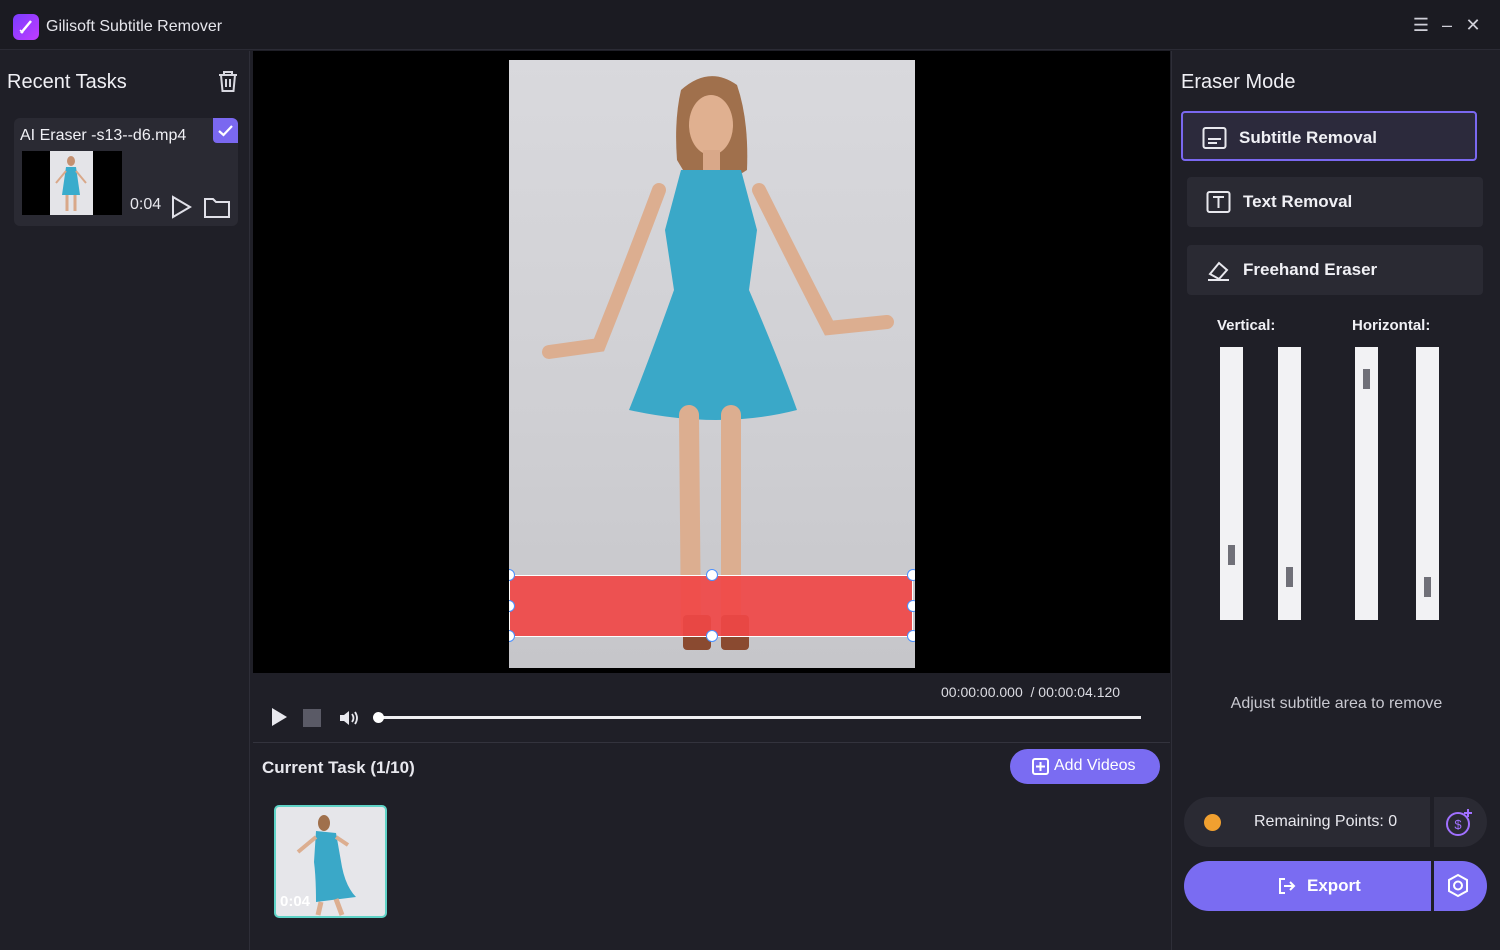  What do you see at coordinates (1246, 325) in the screenshot?
I see `vertical-label: Vertical:` at bounding box center [1246, 325].